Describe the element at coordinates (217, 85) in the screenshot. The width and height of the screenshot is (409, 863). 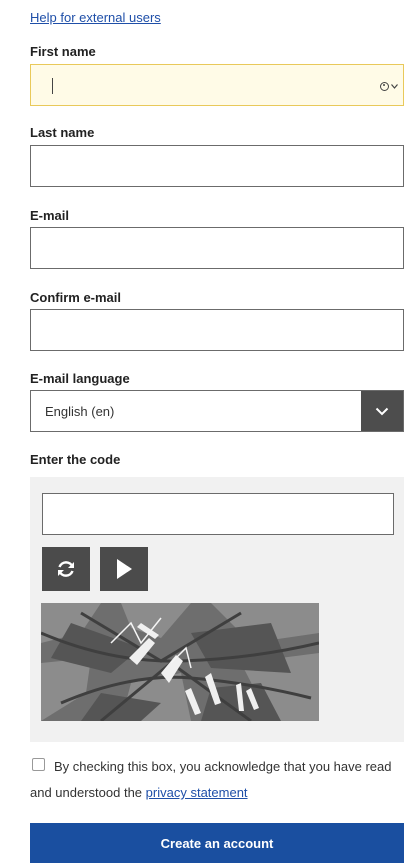
I see `first-name-field` at that location.